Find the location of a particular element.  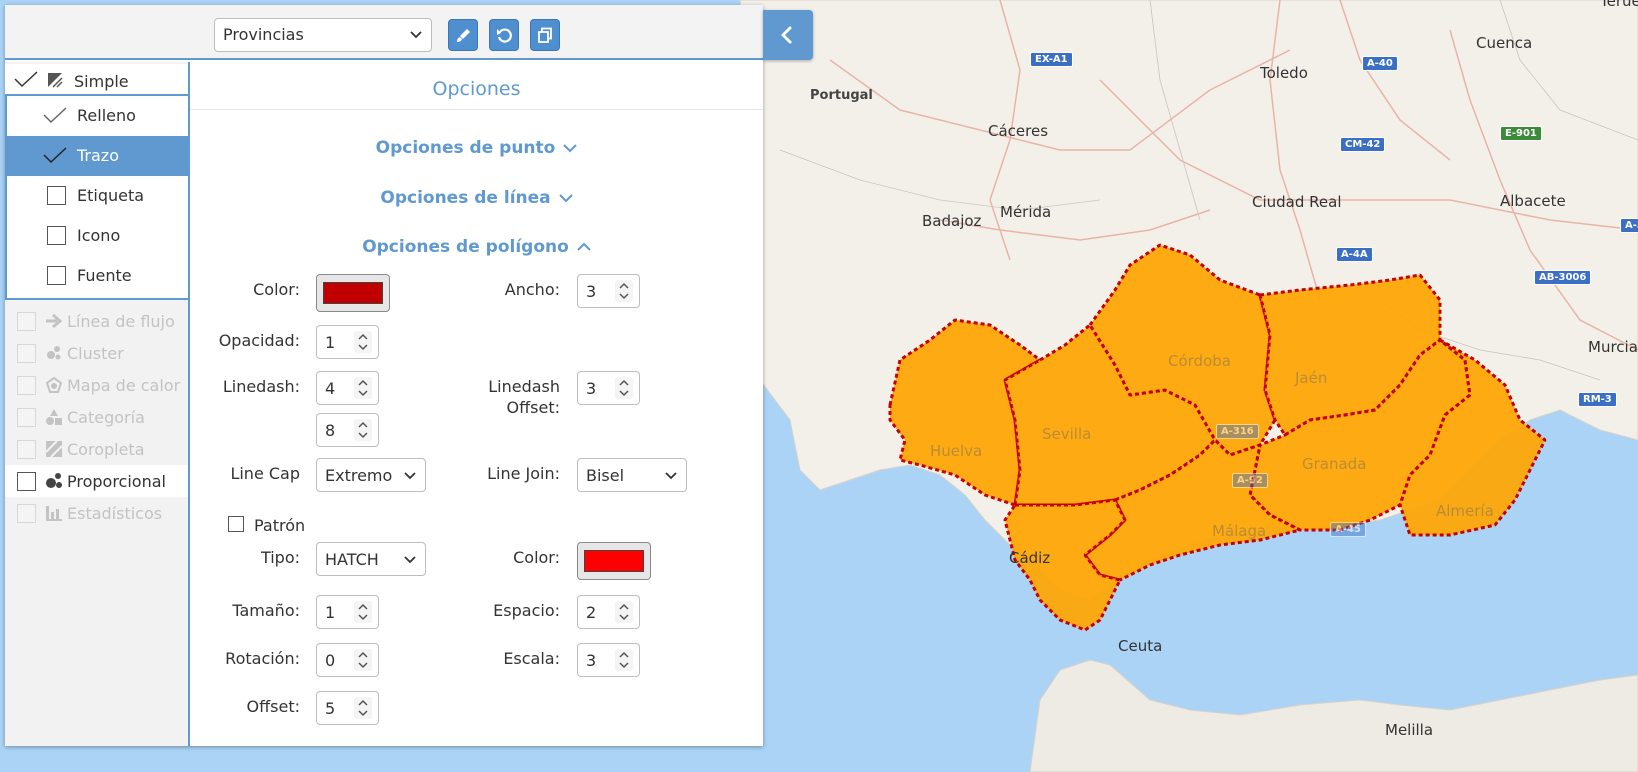

road-shield: A-92 is located at coordinates (1250, 480).